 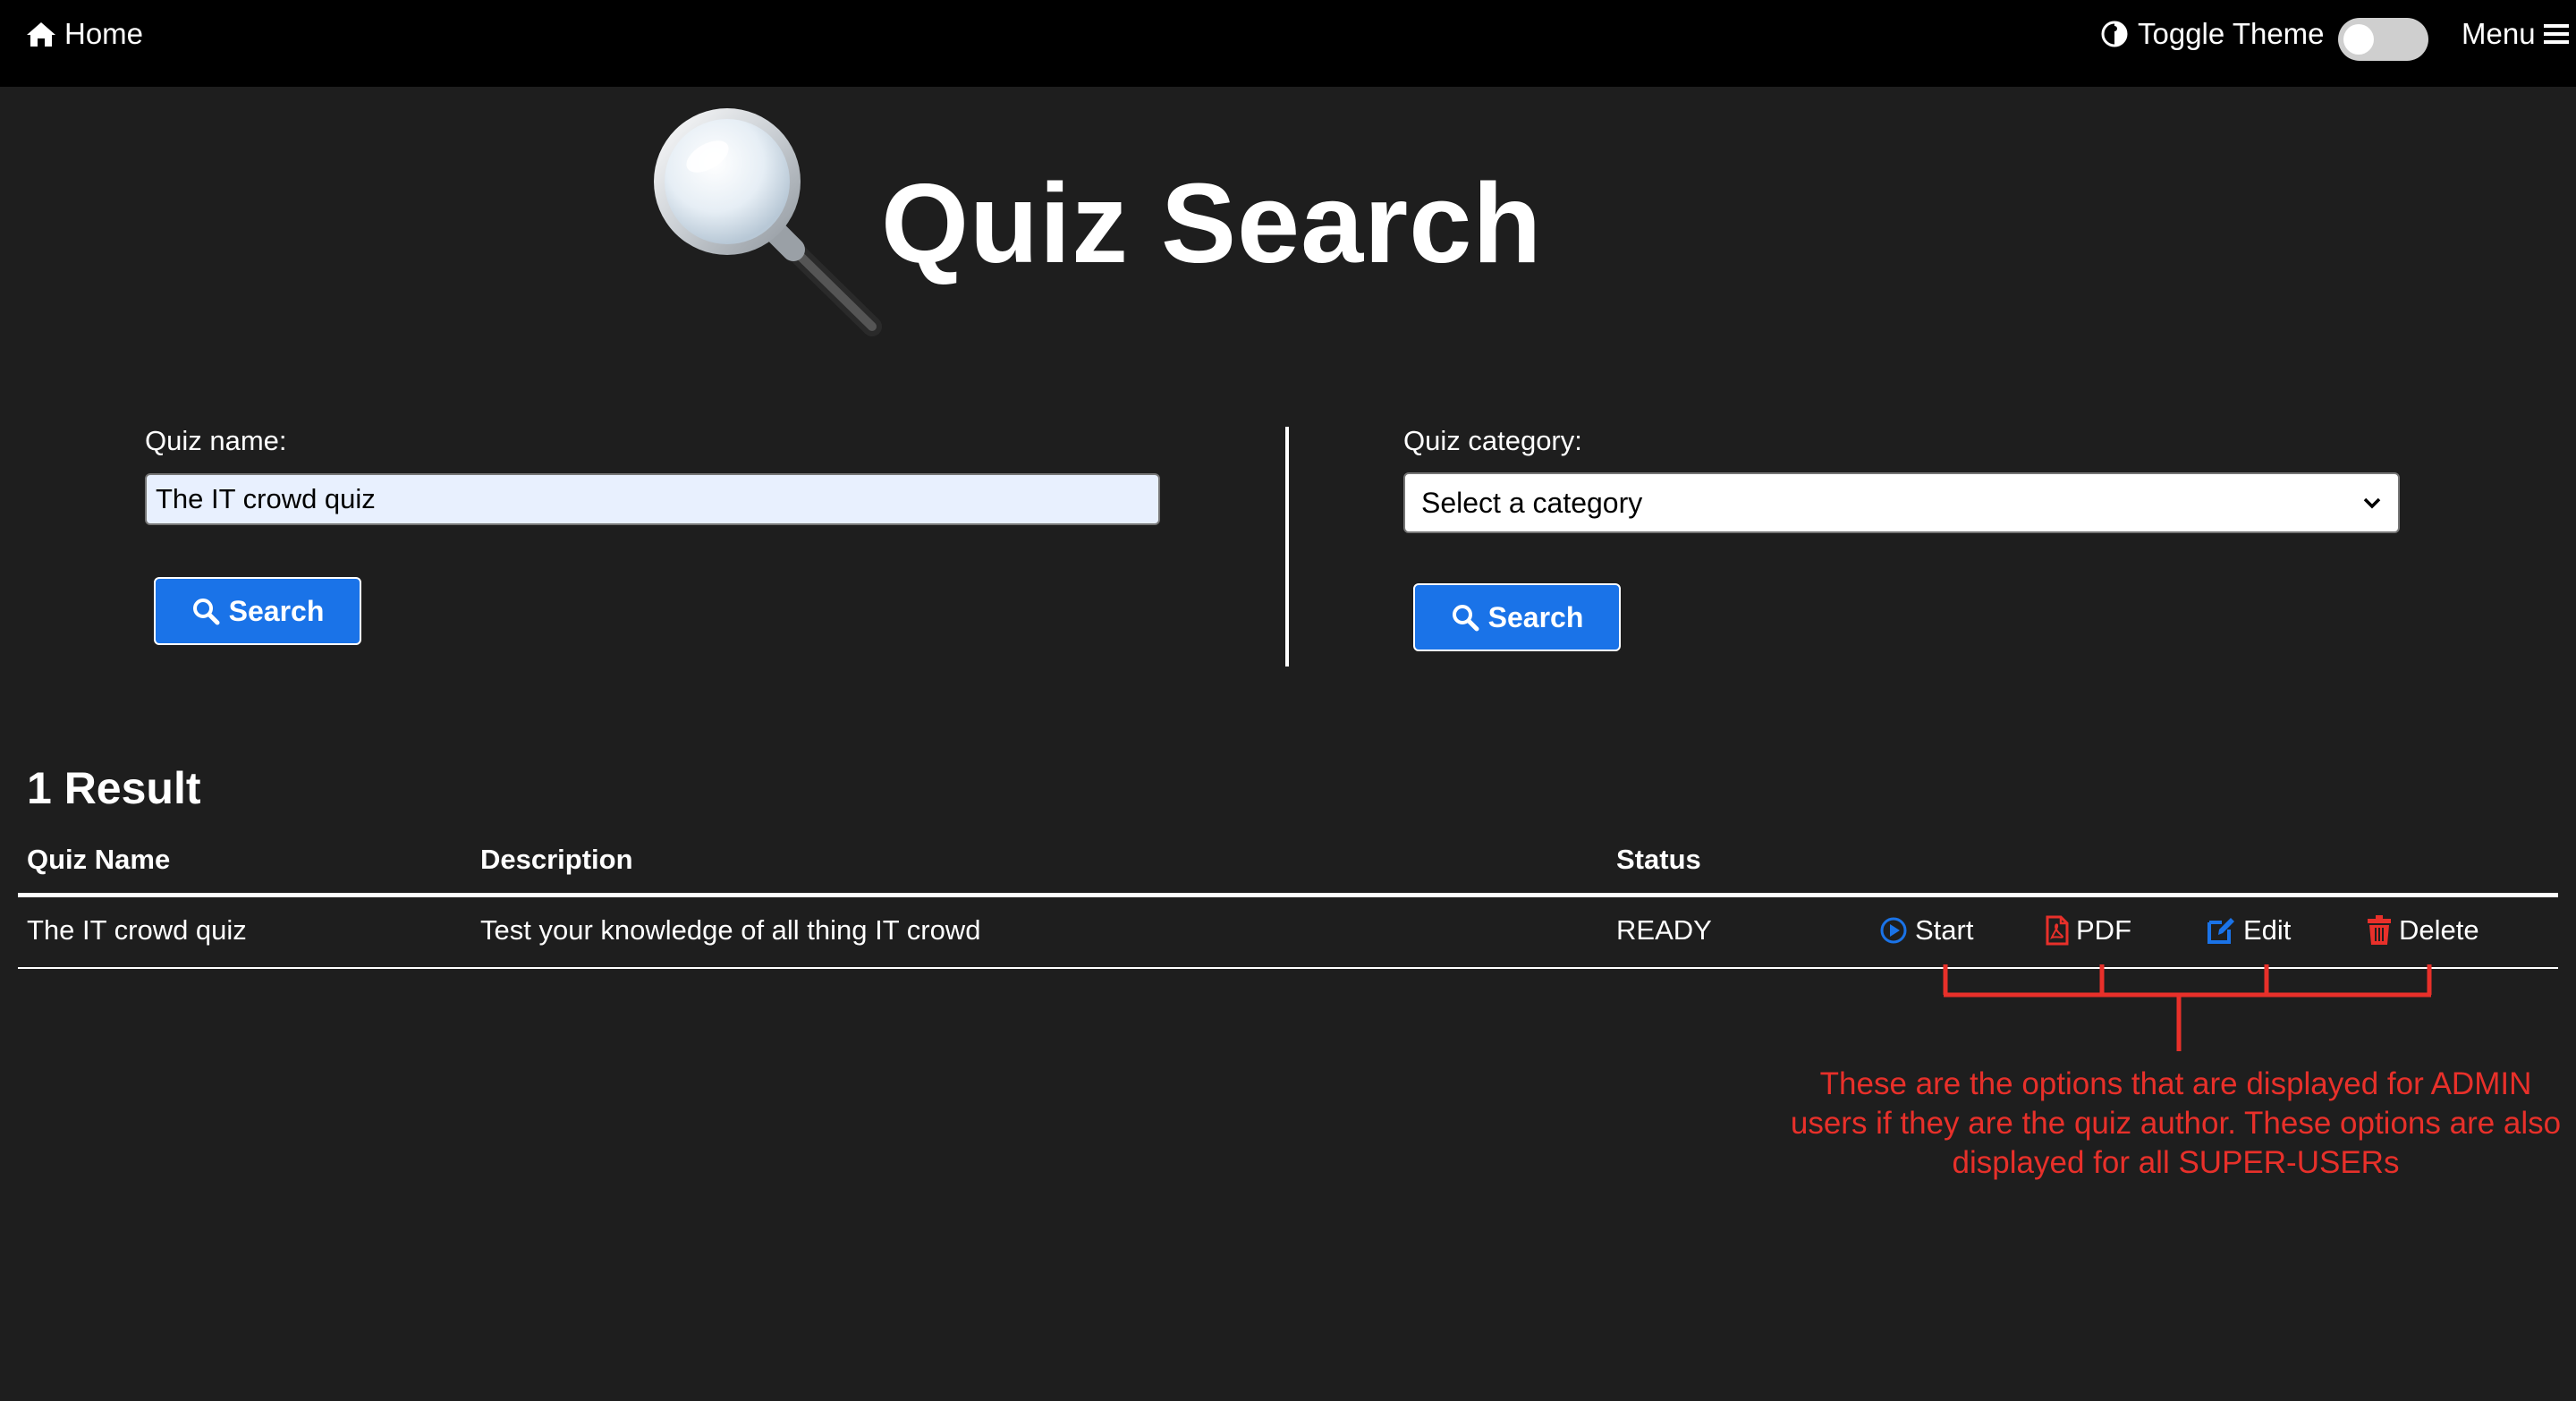 I want to click on search-by-category-button: Search, so click(x=1517, y=617).